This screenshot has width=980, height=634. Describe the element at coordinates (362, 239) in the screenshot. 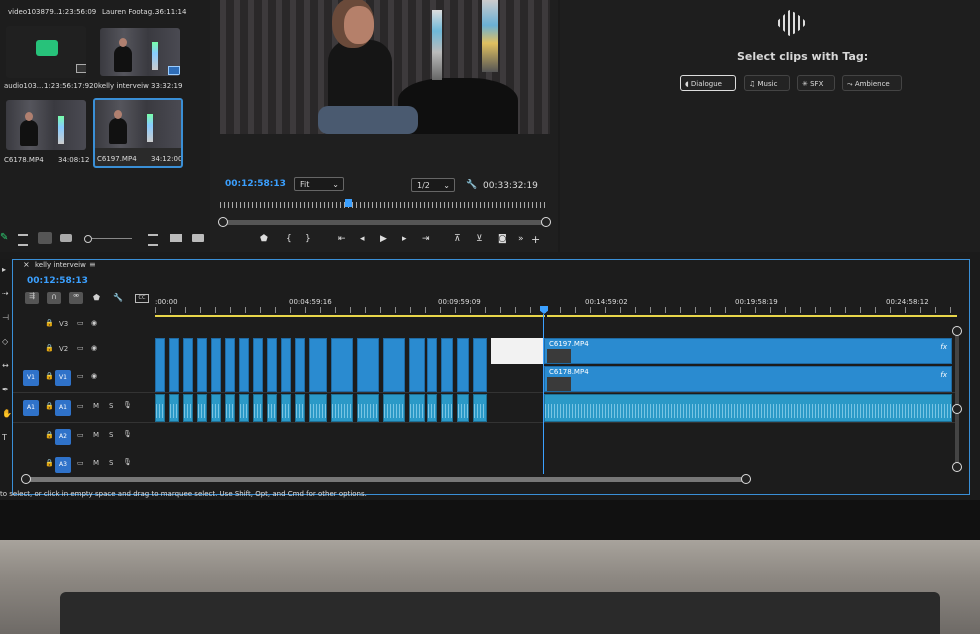

I see `step-back-icon: ◂` at that location.